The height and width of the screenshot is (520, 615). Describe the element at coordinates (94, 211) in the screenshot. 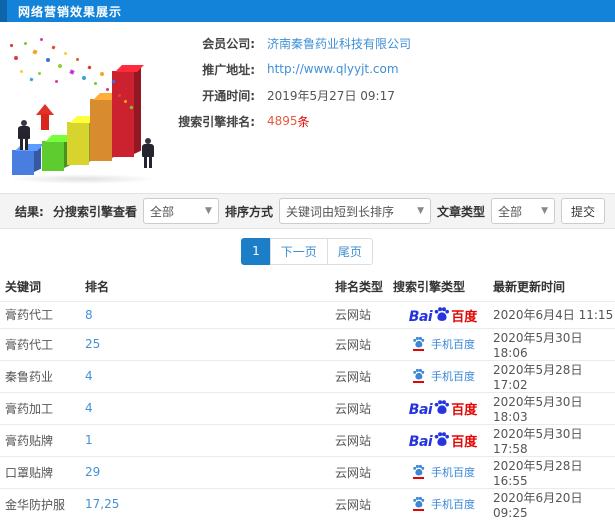

I see `engine-view-label: 分搜索引擎查看` at that location.